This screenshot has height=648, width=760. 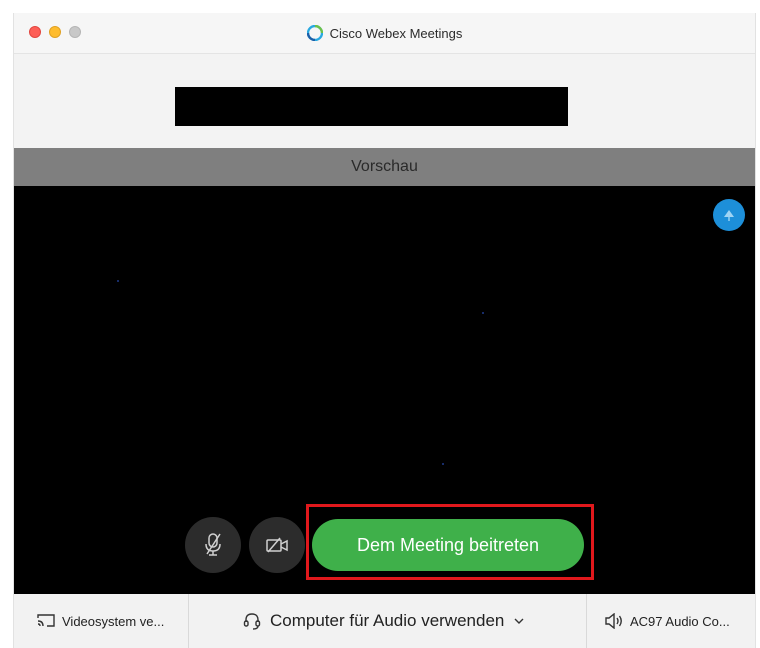 I want to click on redacted-meeting-name, so click(x=371, y=106).